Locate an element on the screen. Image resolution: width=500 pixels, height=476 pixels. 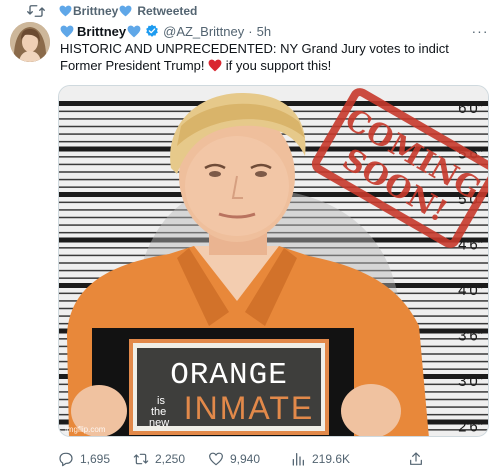
retweet-button: 2,250 is located at coordinates (159, 459).